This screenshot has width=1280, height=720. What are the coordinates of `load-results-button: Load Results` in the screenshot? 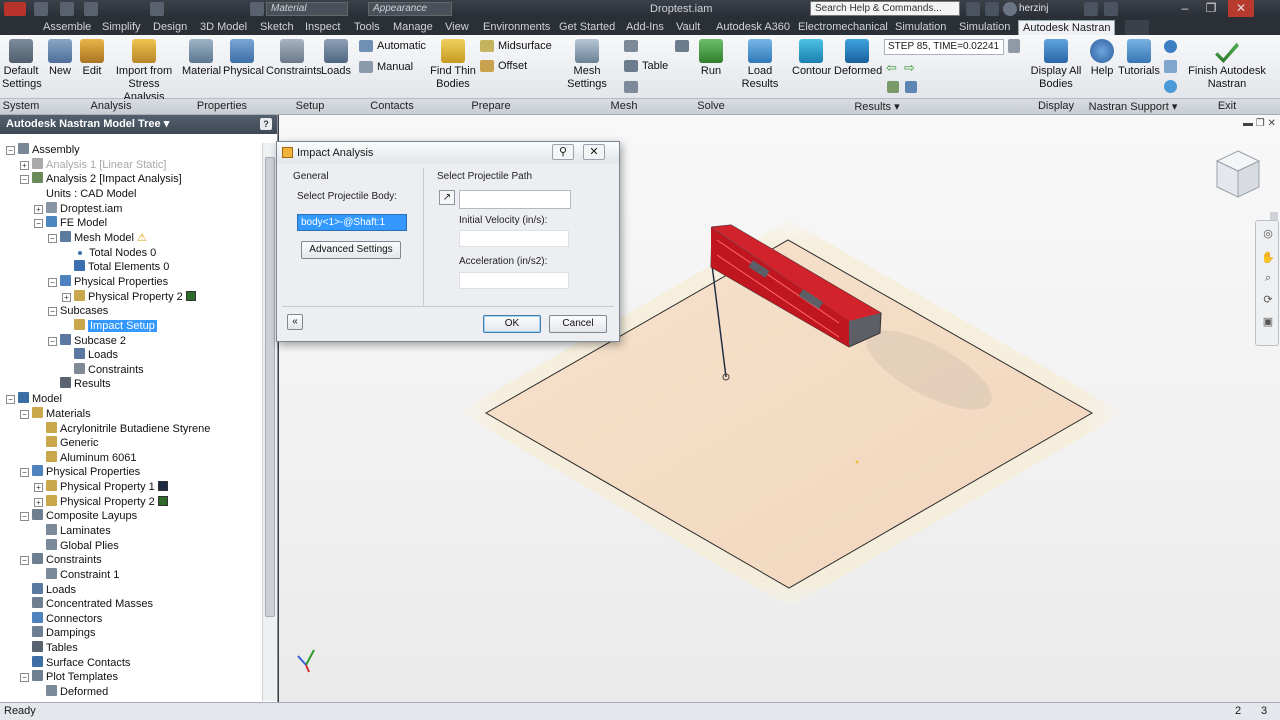 It's located at (760, 65).